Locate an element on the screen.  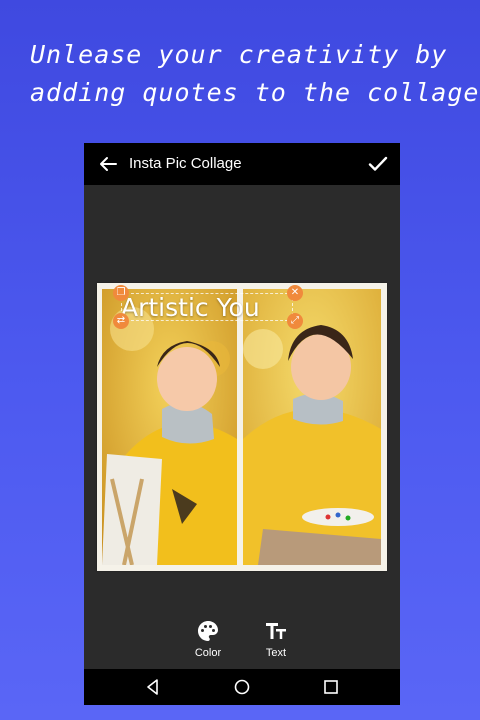
back-triangle-icon is located at coordinates (153, 687).